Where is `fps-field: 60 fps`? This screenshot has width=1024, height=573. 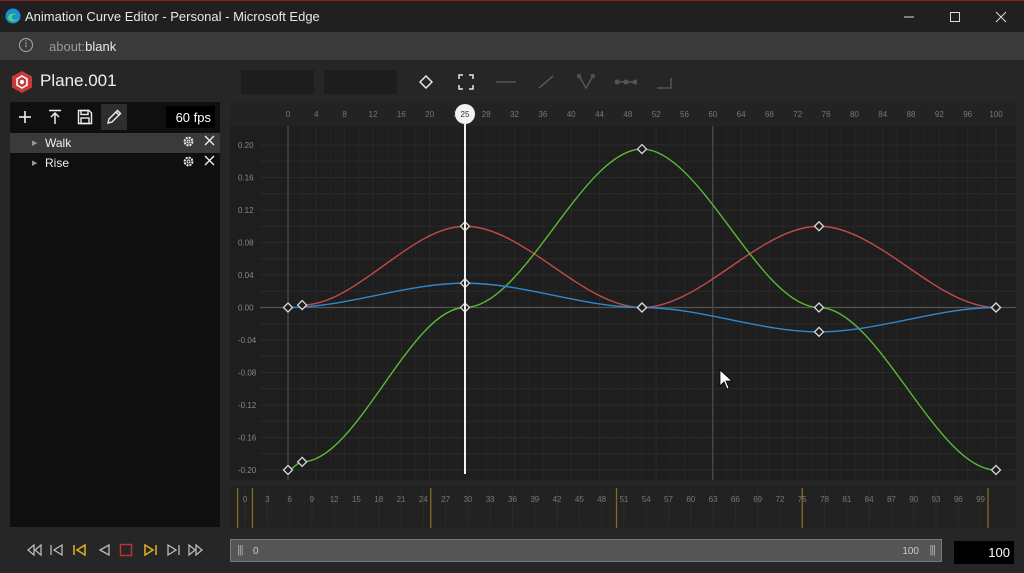
fps-field: 60 fps is located at coordinates (190, 117).